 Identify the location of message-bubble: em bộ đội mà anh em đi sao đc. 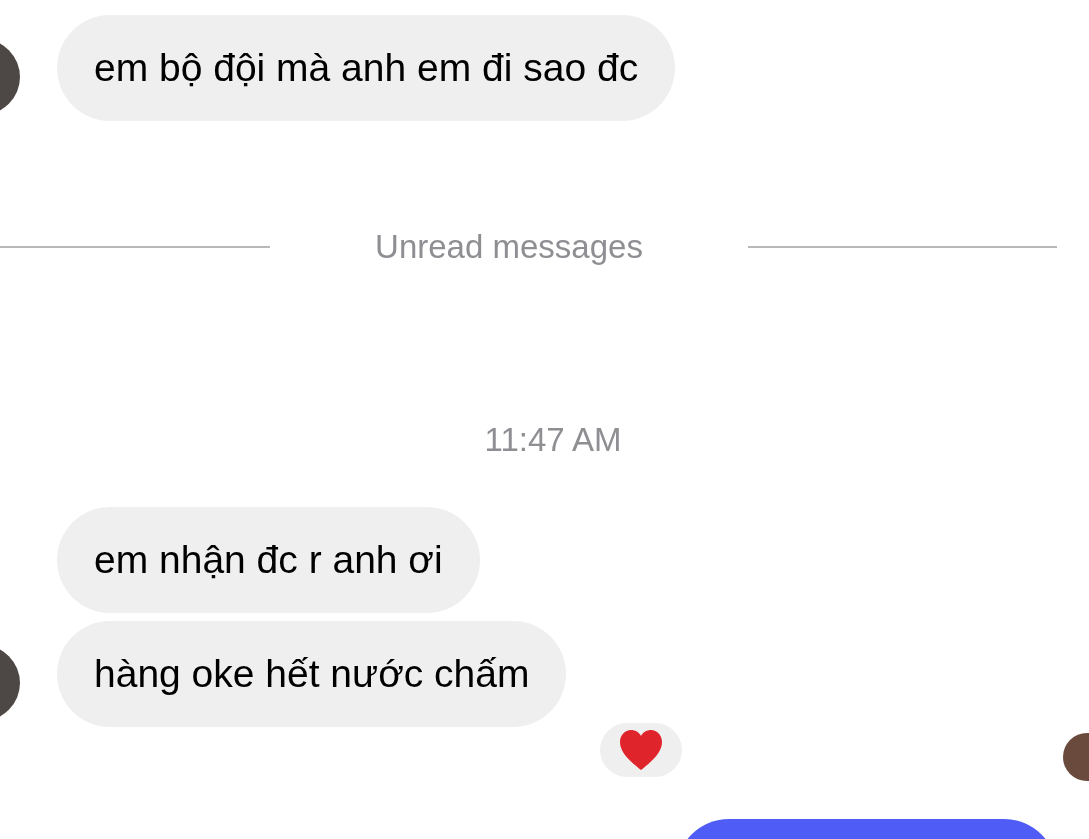
(366, 68).